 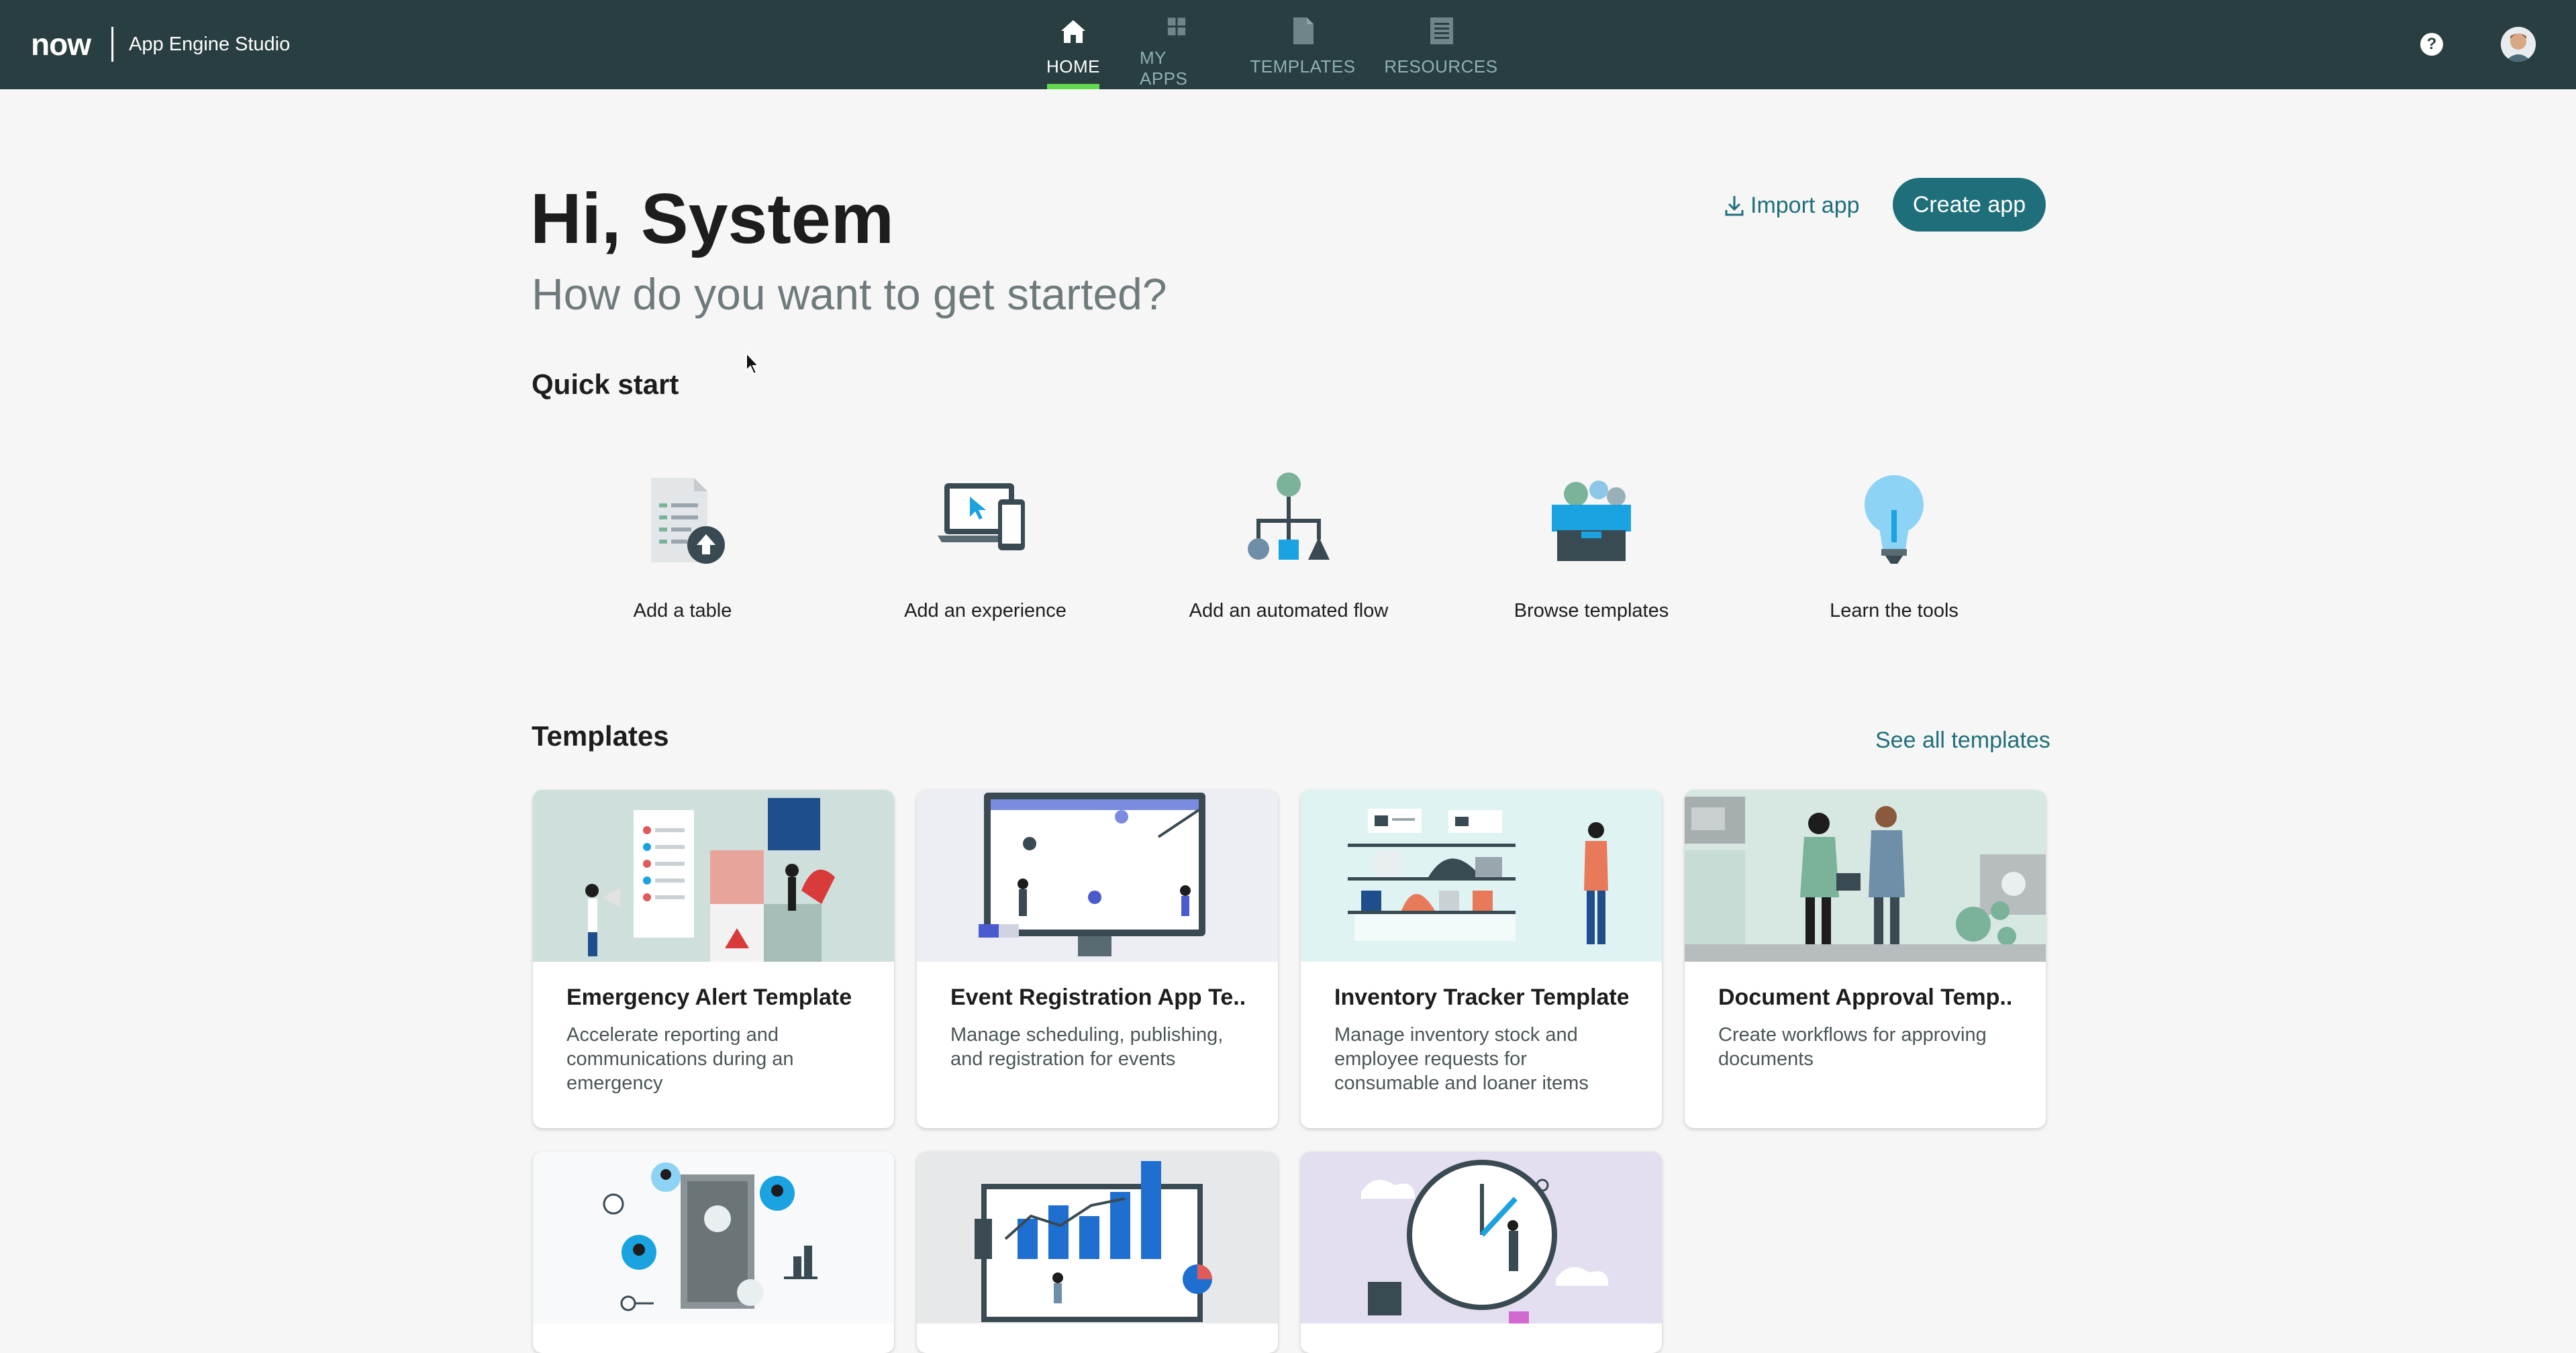 I want to click on tab-resources: RESOURCES, so click(x=1440, y=44).